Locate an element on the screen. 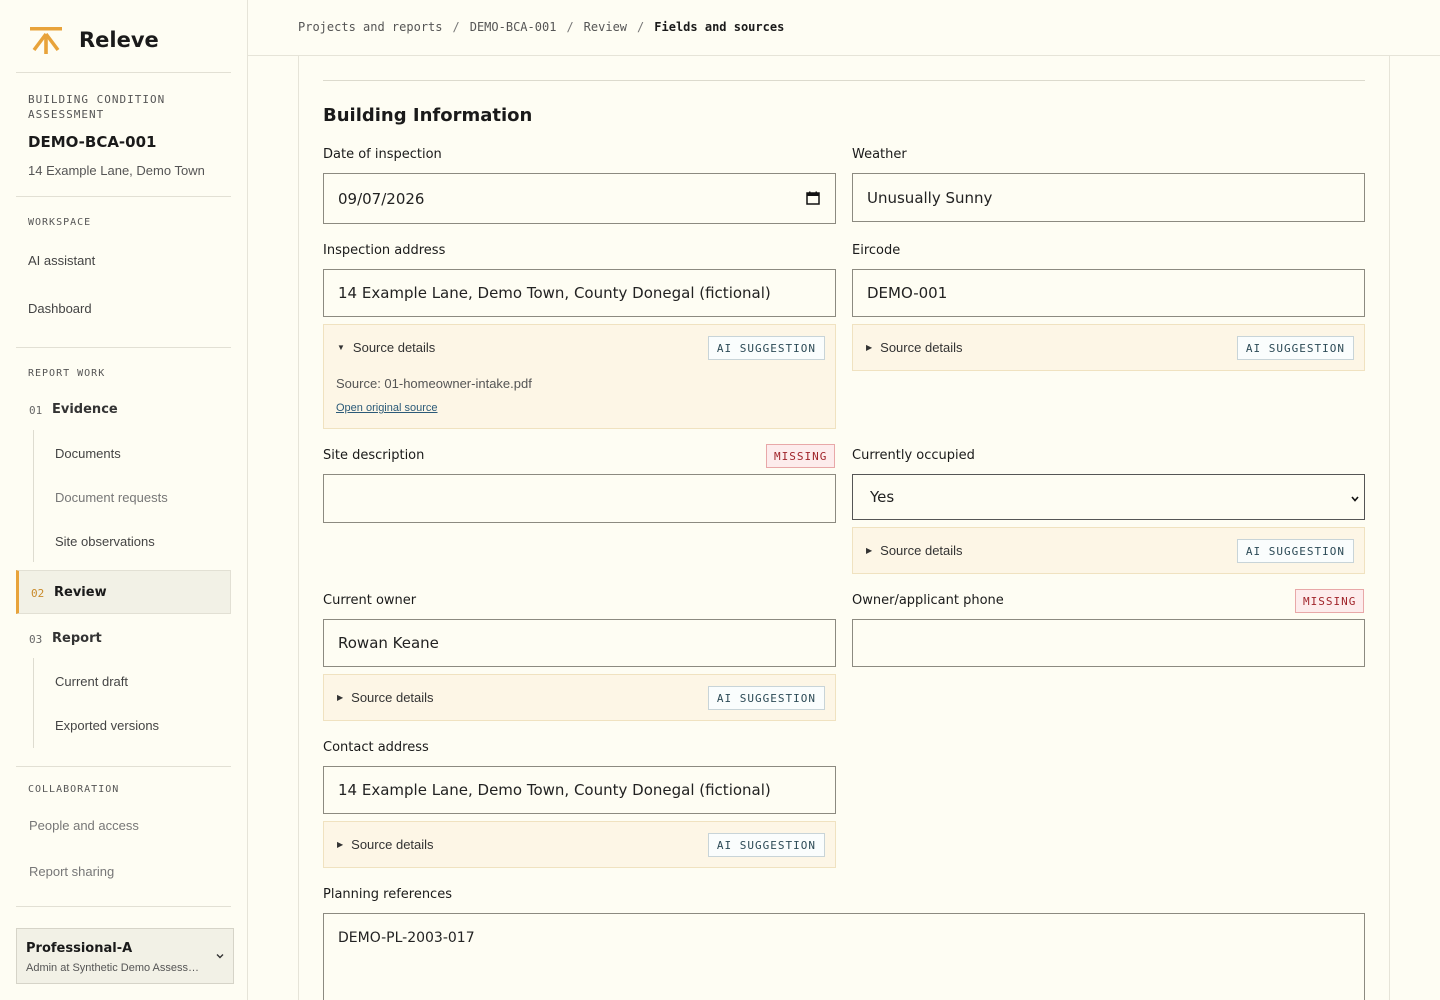 This screenshot has width=1440, height=1000. date-input: 09/07/2026 is located at coordinates (579, 198).